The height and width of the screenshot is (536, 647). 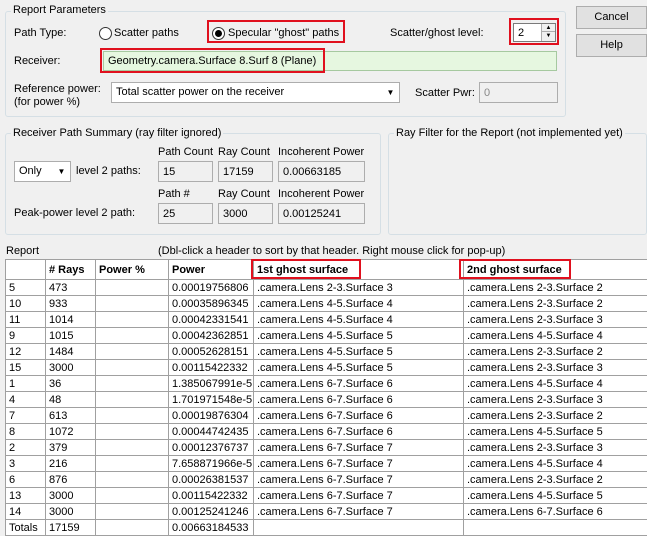 I want to click on row-2nd-ghost: .camera.Lens 6-7.Surface 6, so click(x=555, y=511).